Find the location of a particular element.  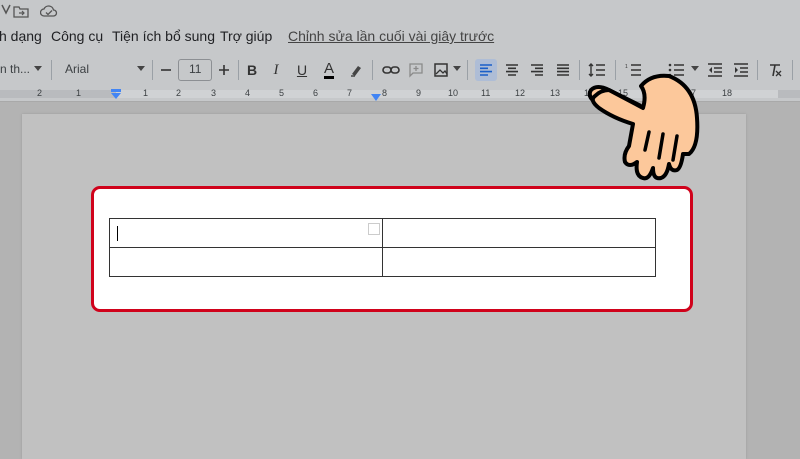

underline-button: U is located at coordinates (302, 70).